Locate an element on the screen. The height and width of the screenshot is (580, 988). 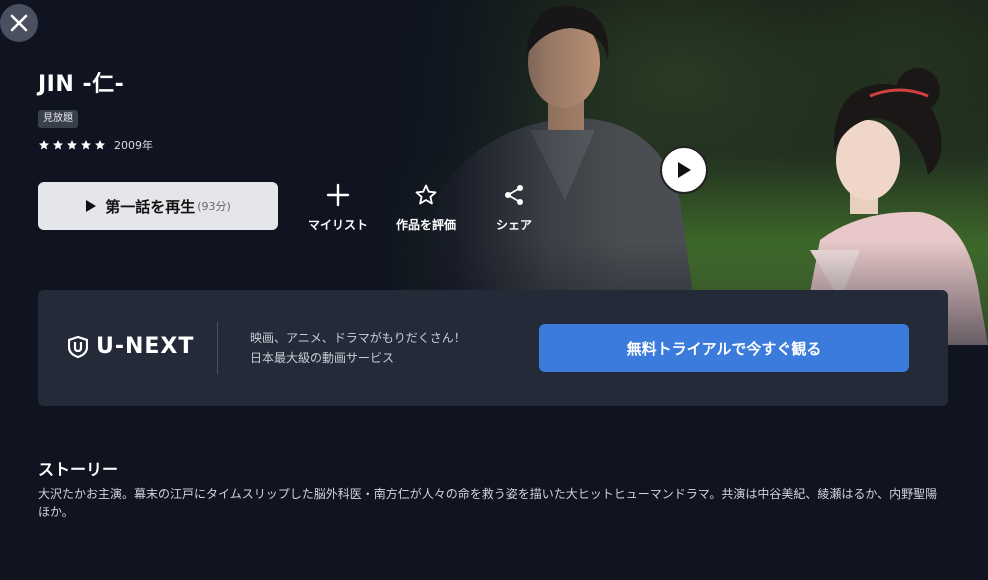
availability-badge: 見放題 is located at coordinates (58, 119).